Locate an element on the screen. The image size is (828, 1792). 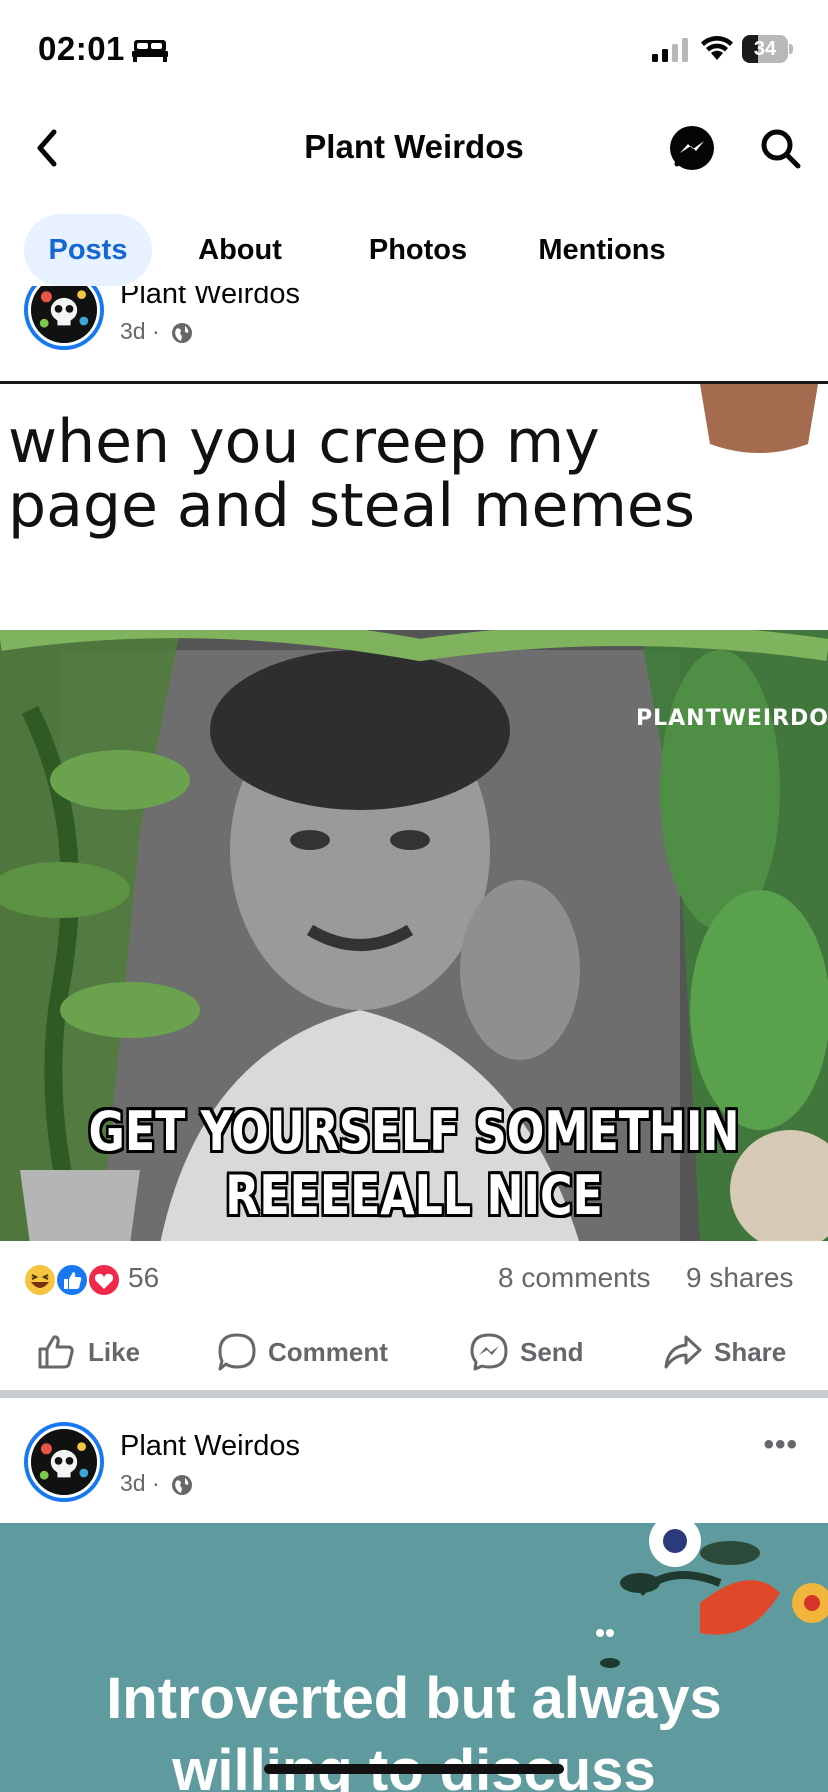
meme-caption: when you creep my page and steal memes is located at coordinates (352, 474).